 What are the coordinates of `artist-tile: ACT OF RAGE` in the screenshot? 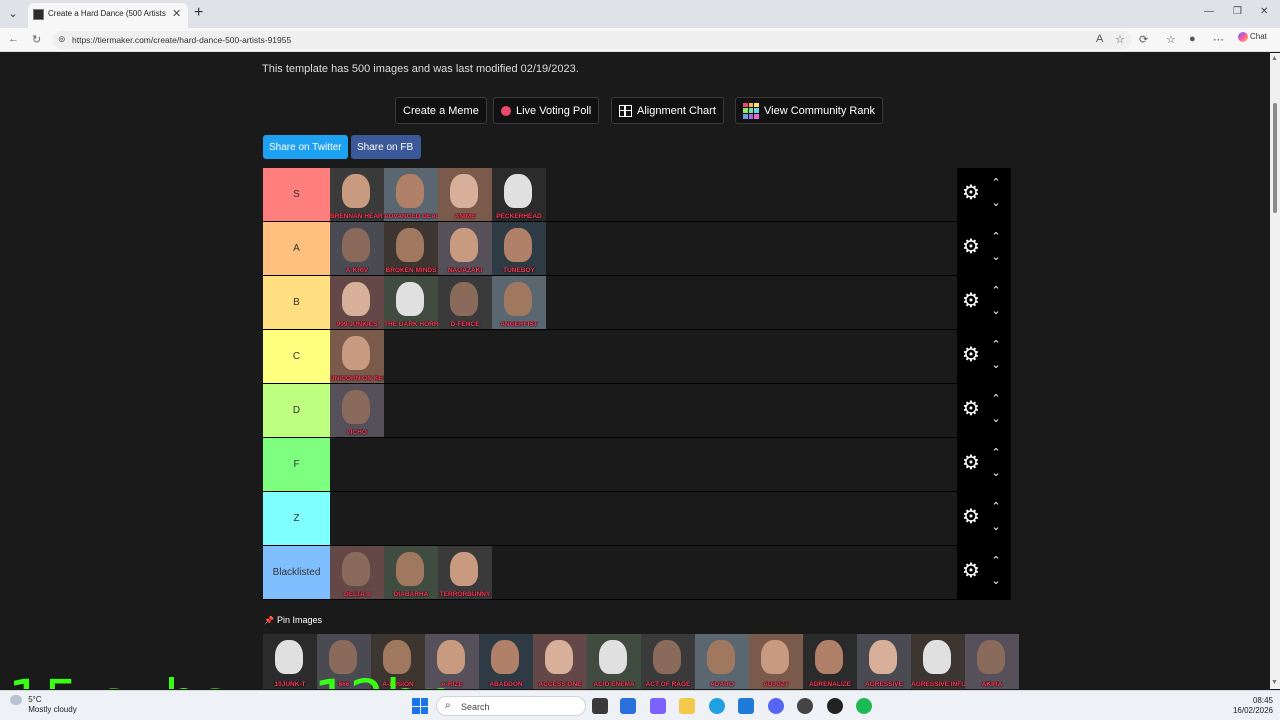 It's located at (668, 661).